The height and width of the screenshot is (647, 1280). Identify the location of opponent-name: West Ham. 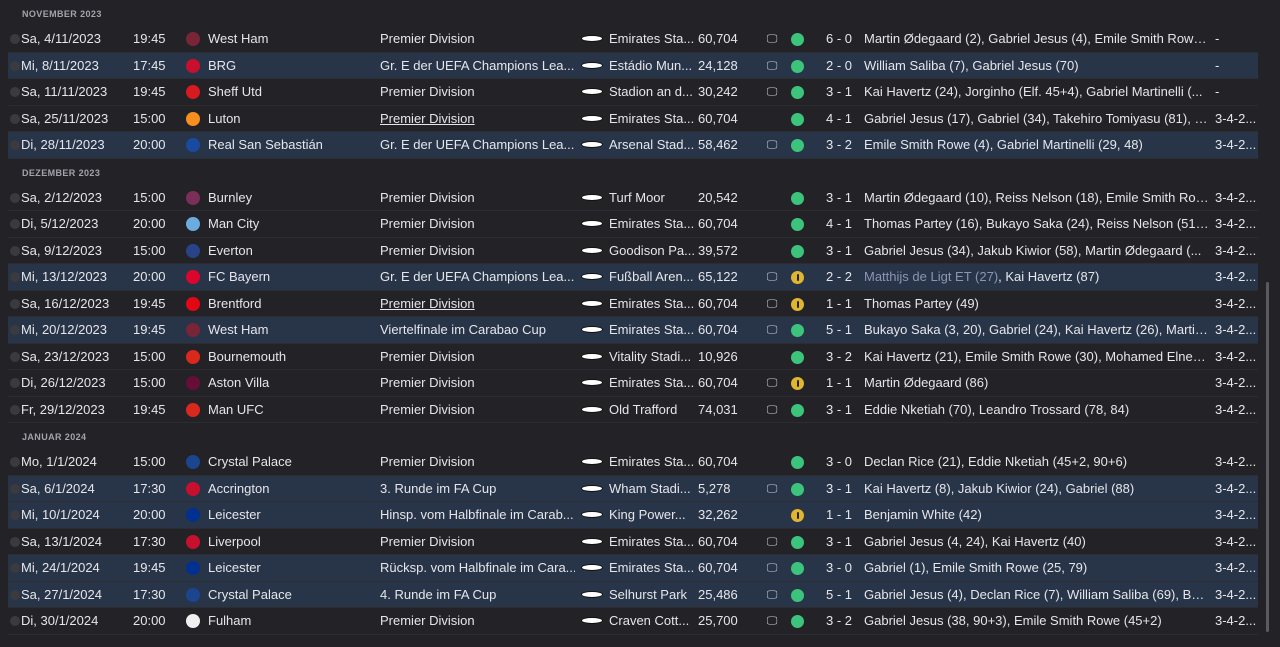
(288, 330).